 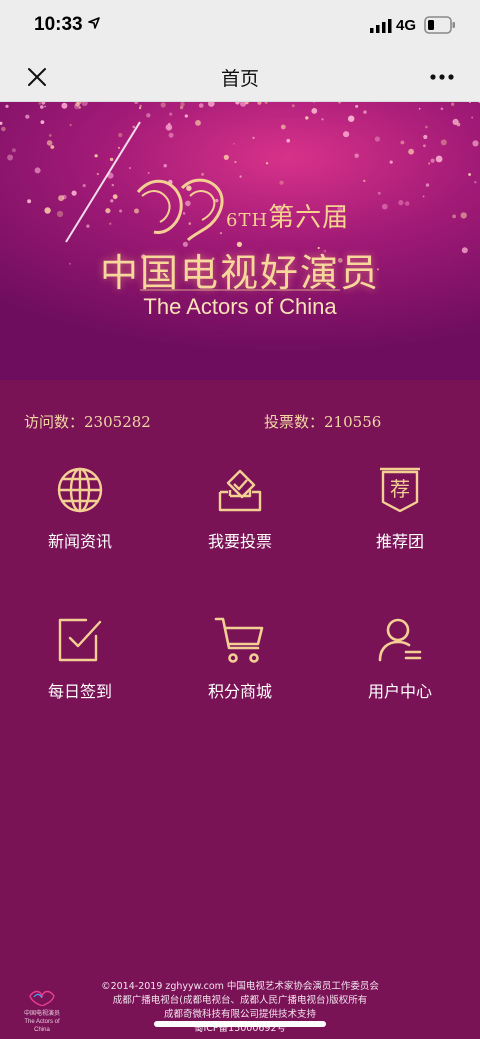 What do you see at coordinates (240, 290) in the screenshot?
I see `banner-divider-line` at bounding box center [240, 290].